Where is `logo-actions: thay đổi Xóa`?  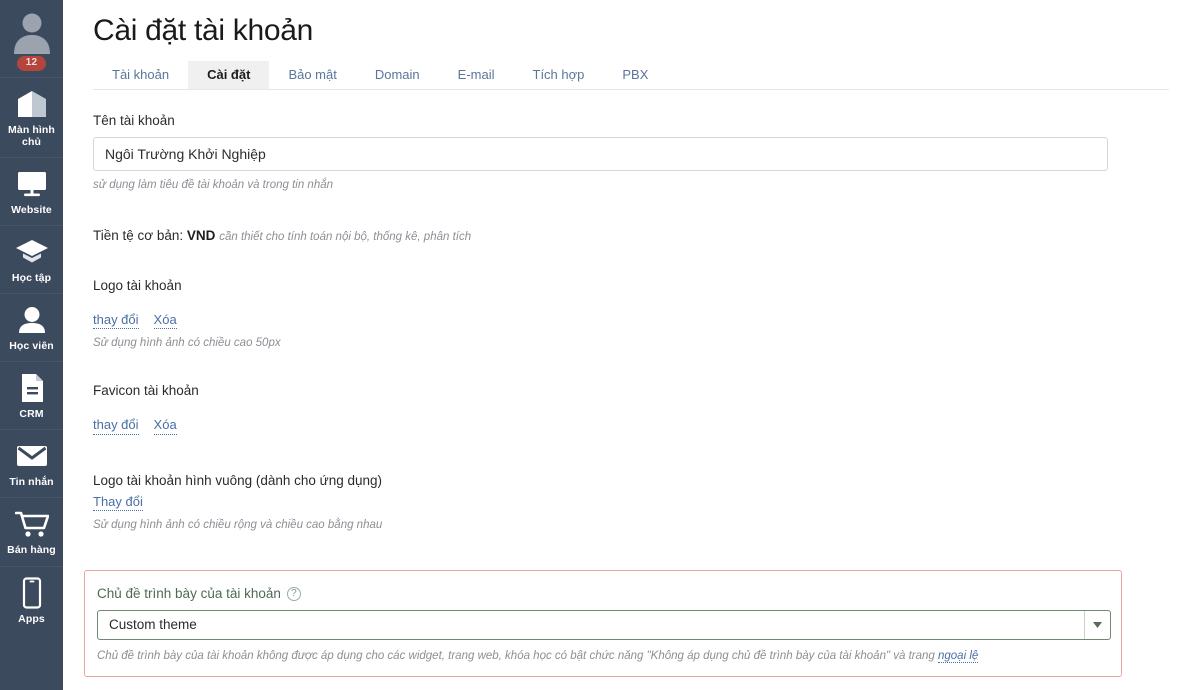
logo-actions: thay đổi Xóa is located at coordinates (631, 321).